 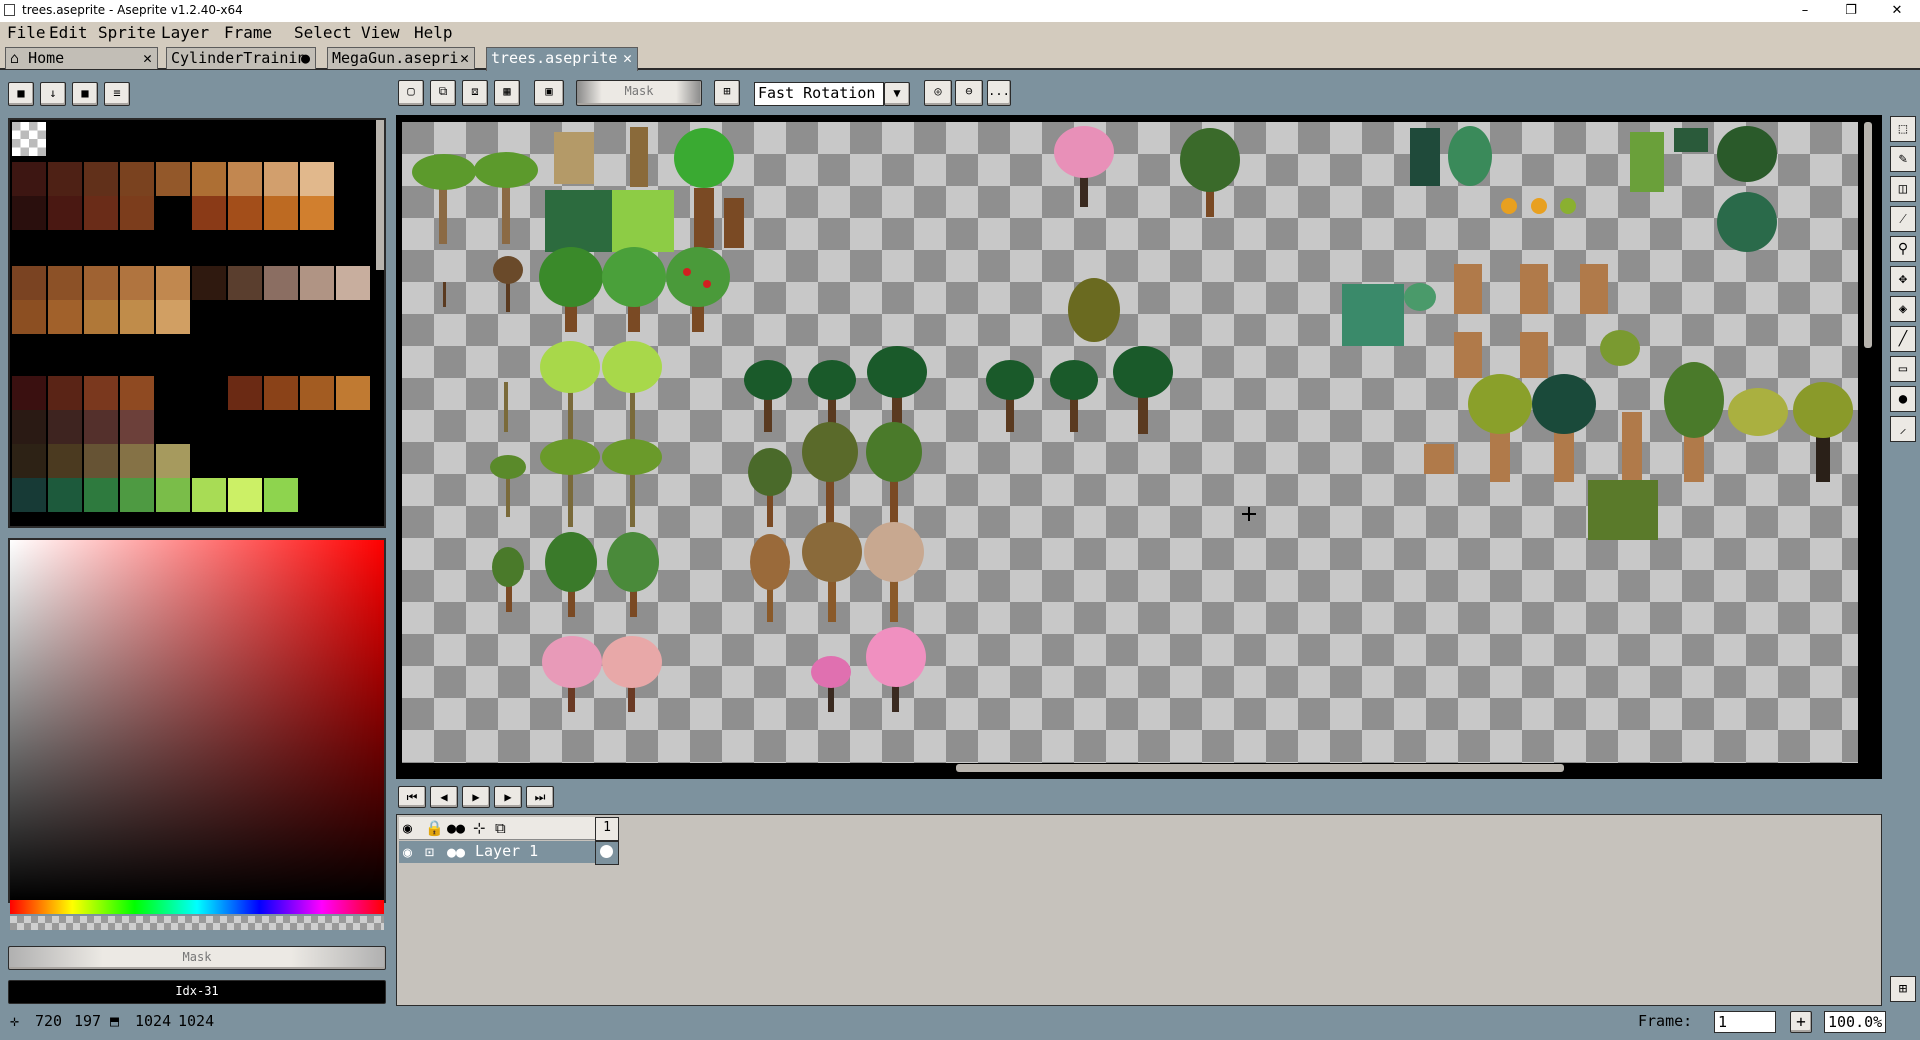 What do you see at coordinates (1903, 429) in the screenshot?
I see `brush-icon: ⸝` at bounding box center [1903, 429].